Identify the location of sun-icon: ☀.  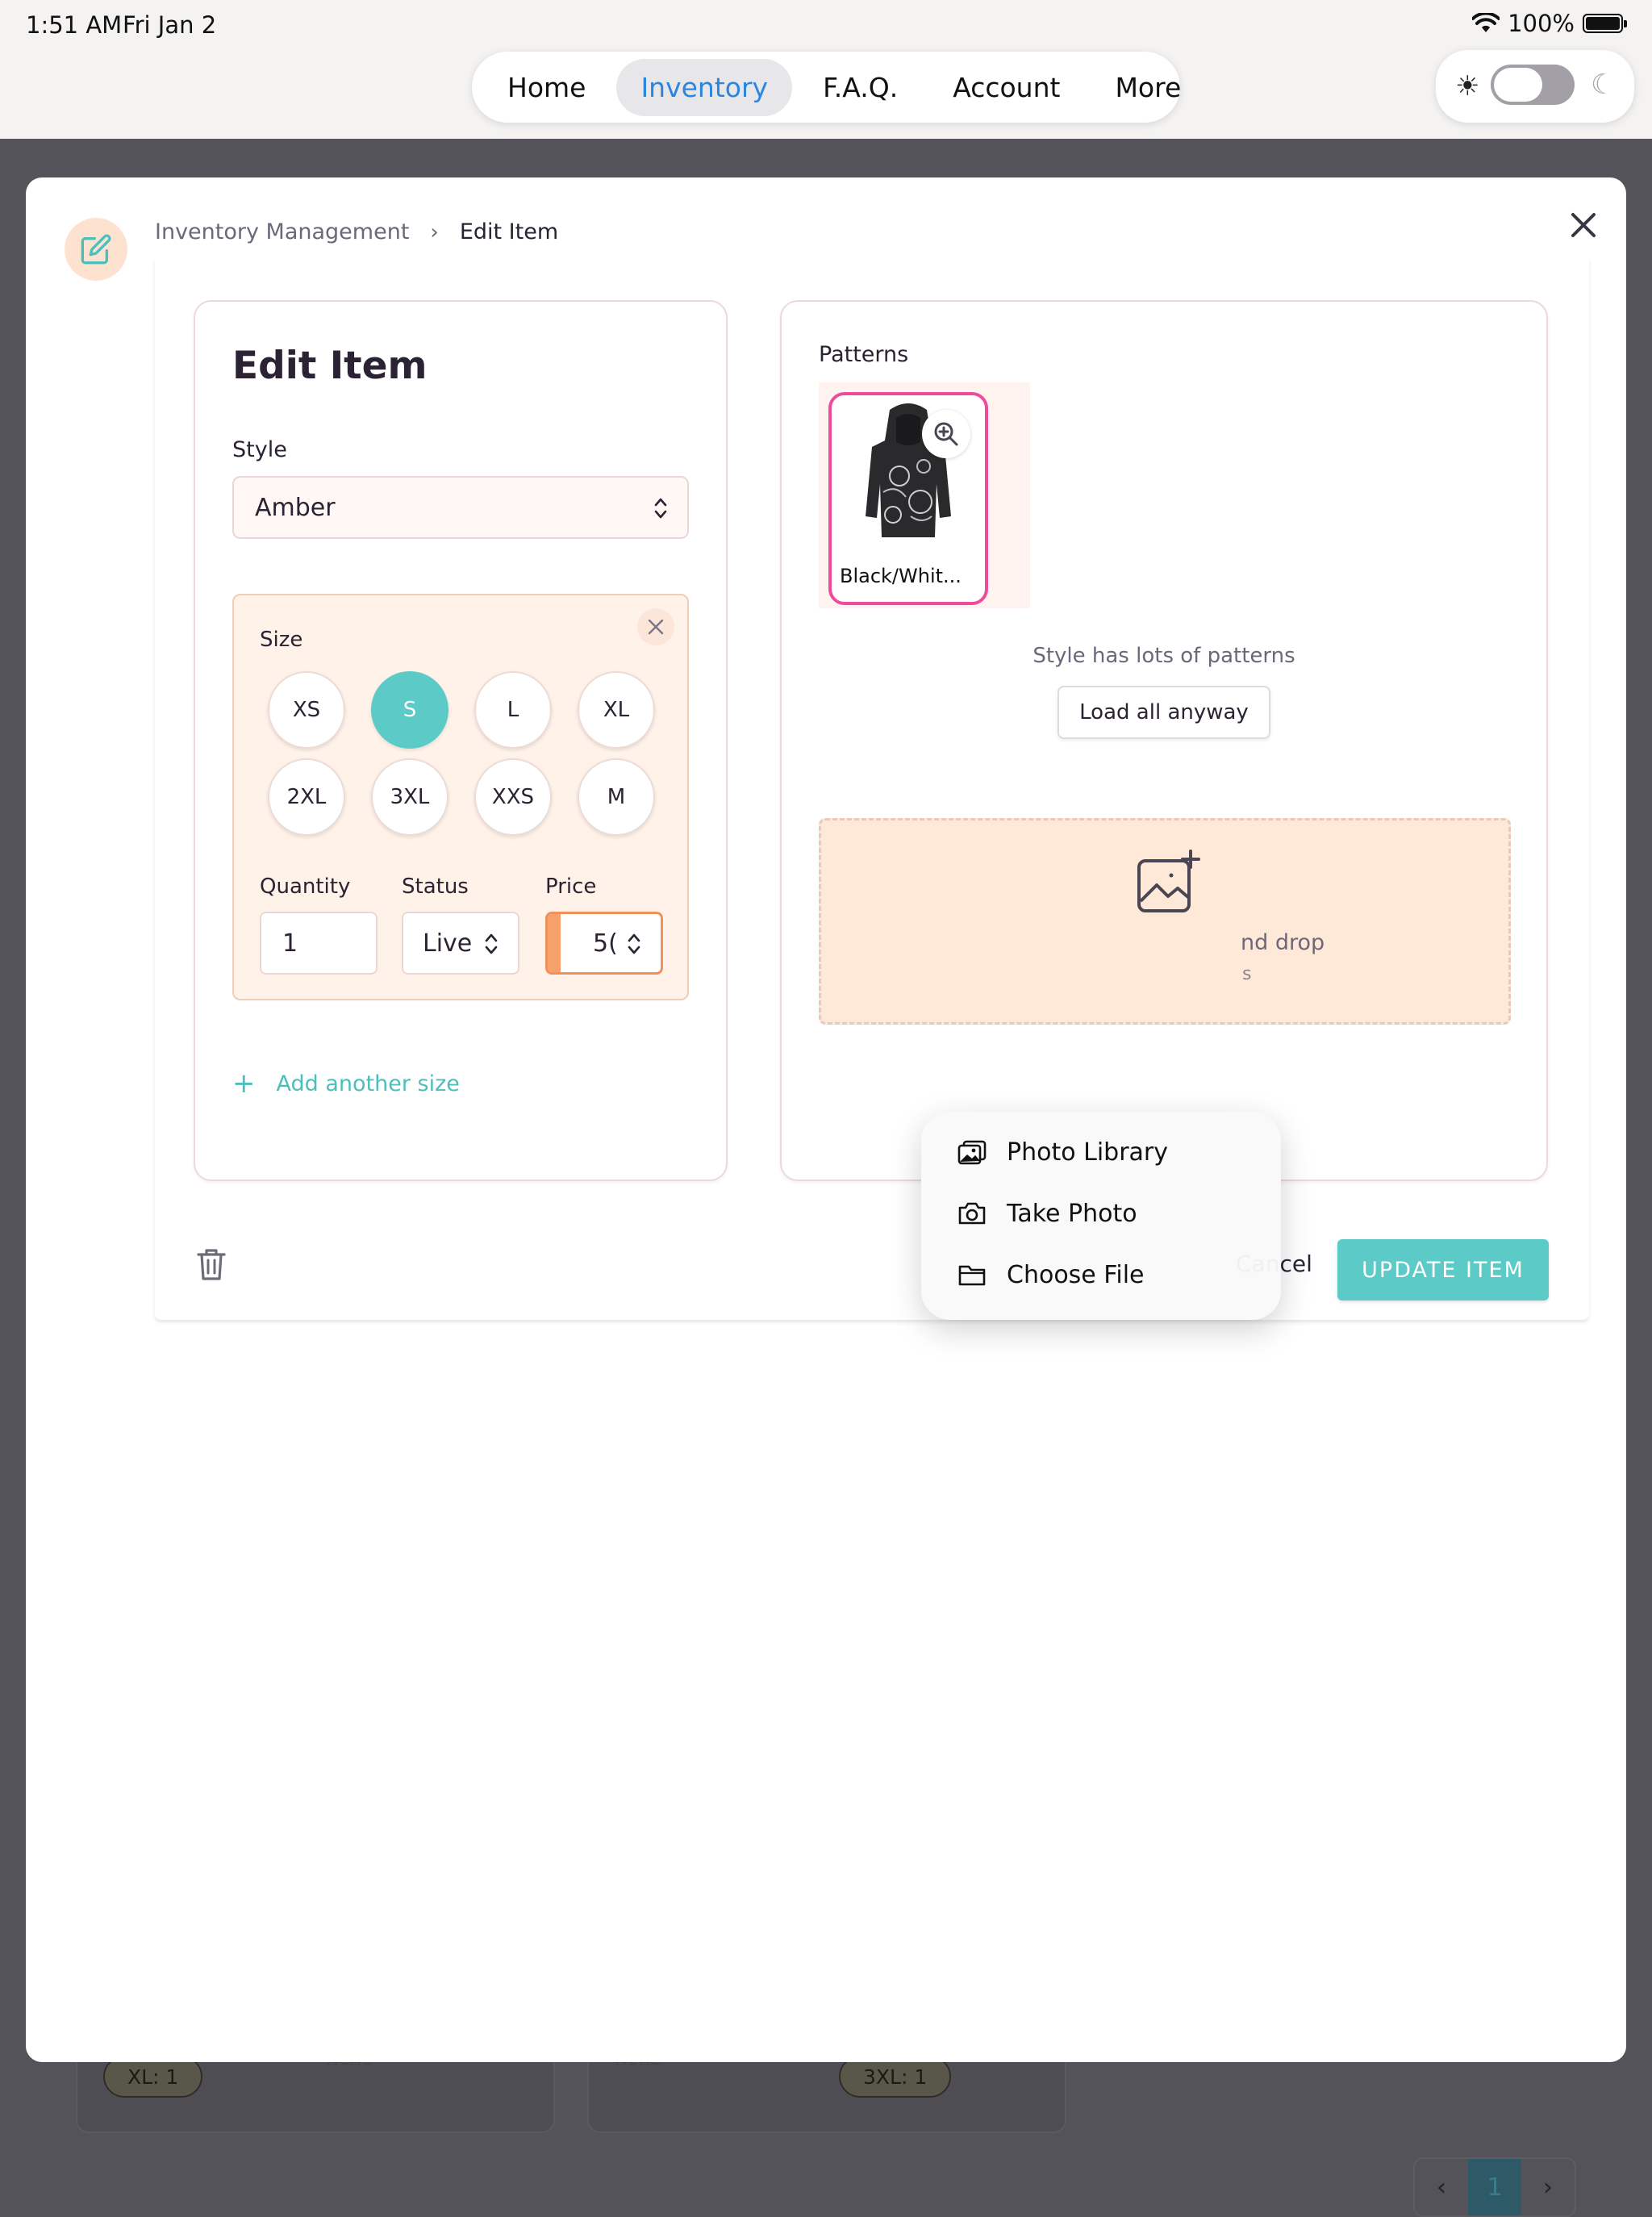
(1467, 86).